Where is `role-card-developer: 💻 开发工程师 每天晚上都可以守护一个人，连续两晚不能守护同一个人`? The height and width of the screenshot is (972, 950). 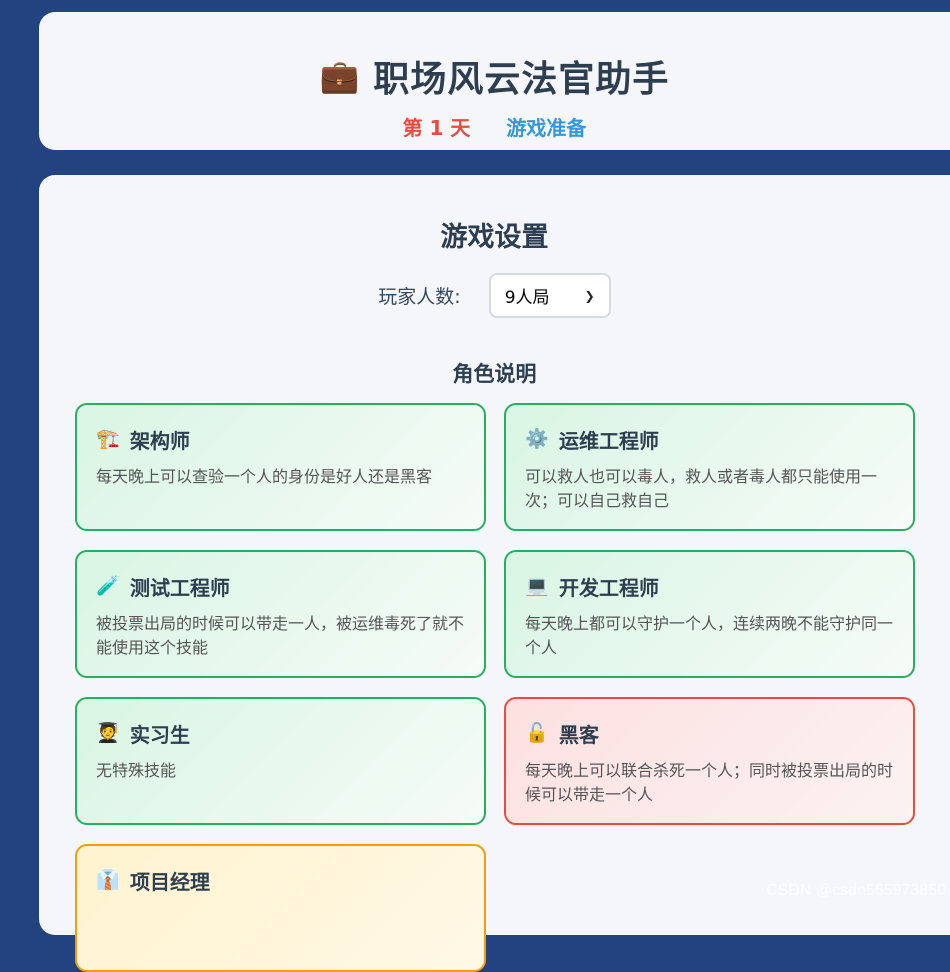
role-card-developer: 💻 开发工程师 每天晚上都可以守护一个人，连续两晚不能守护同一个人 is located at coordinates (709, 614).